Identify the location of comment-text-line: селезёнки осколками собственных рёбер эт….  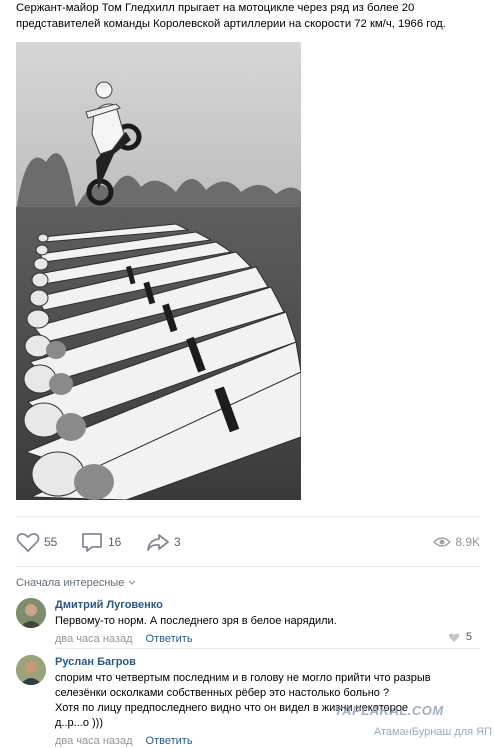
(222, 693).